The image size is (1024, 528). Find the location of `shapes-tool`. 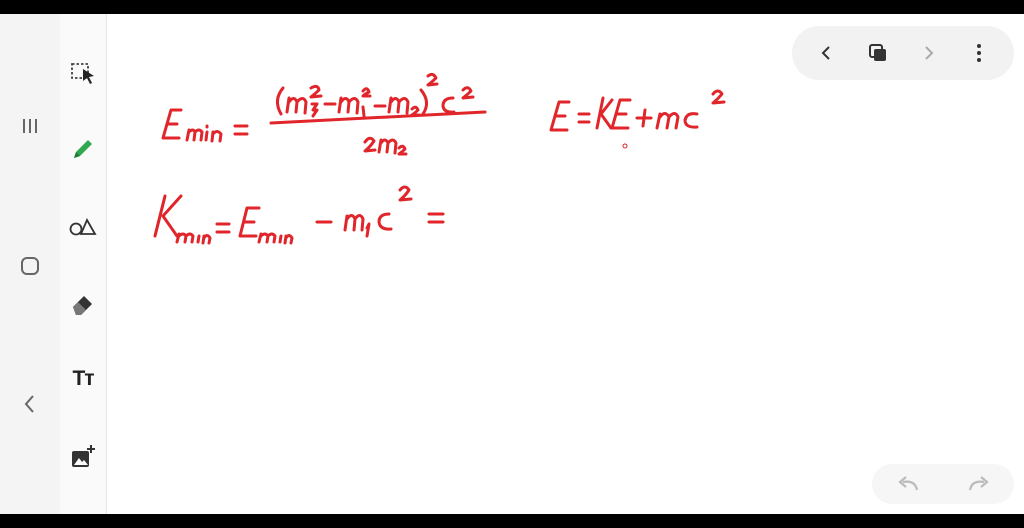

shapes-tool is located at coordinates (83, 226).